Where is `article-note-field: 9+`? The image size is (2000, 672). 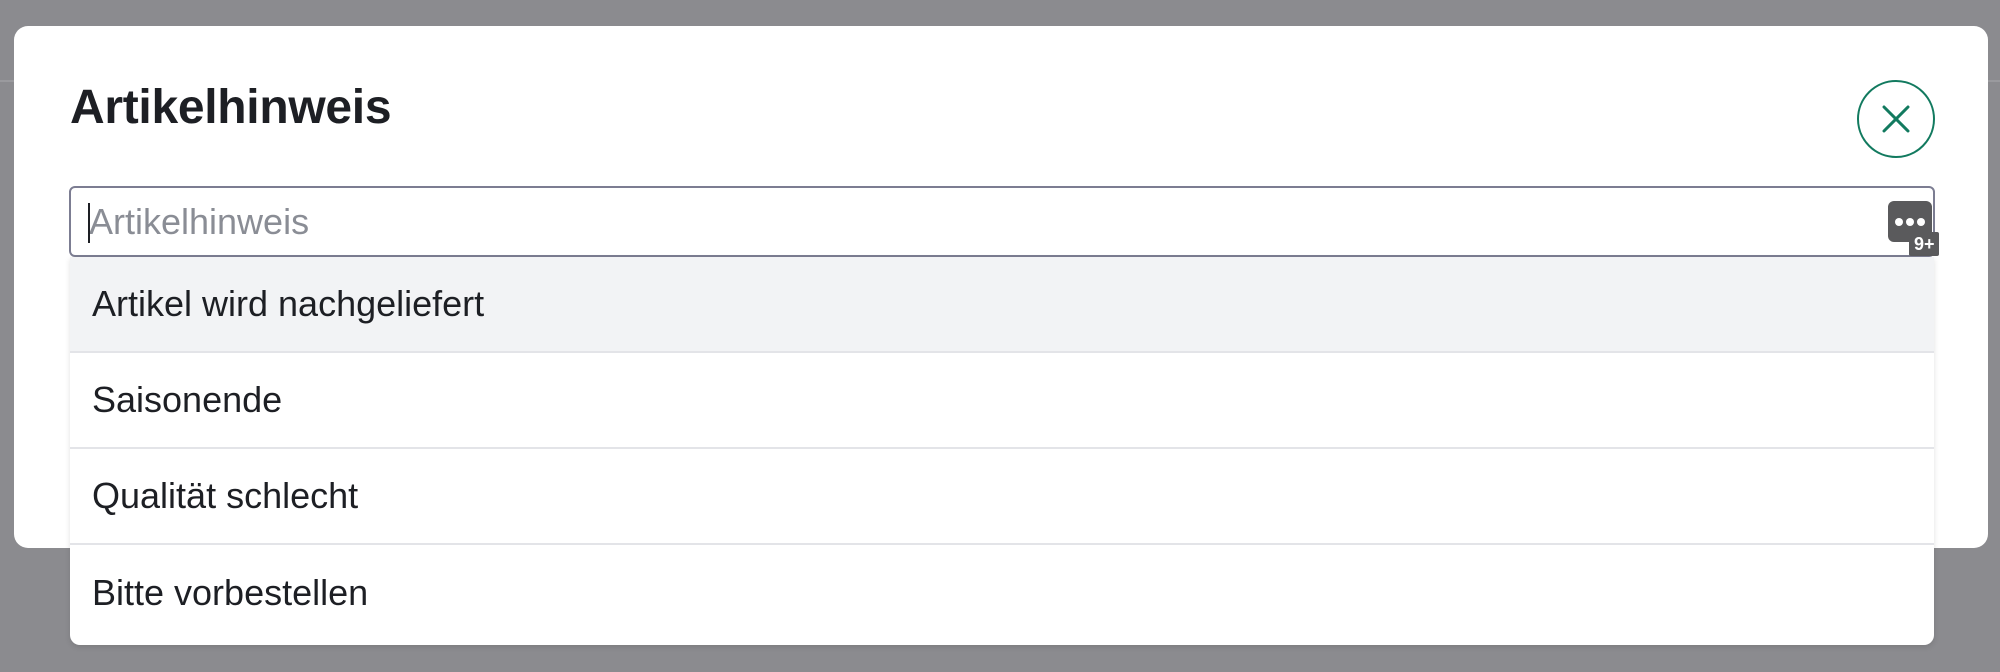
article-note-field: 9+ is located at coordinates (1004, 221).